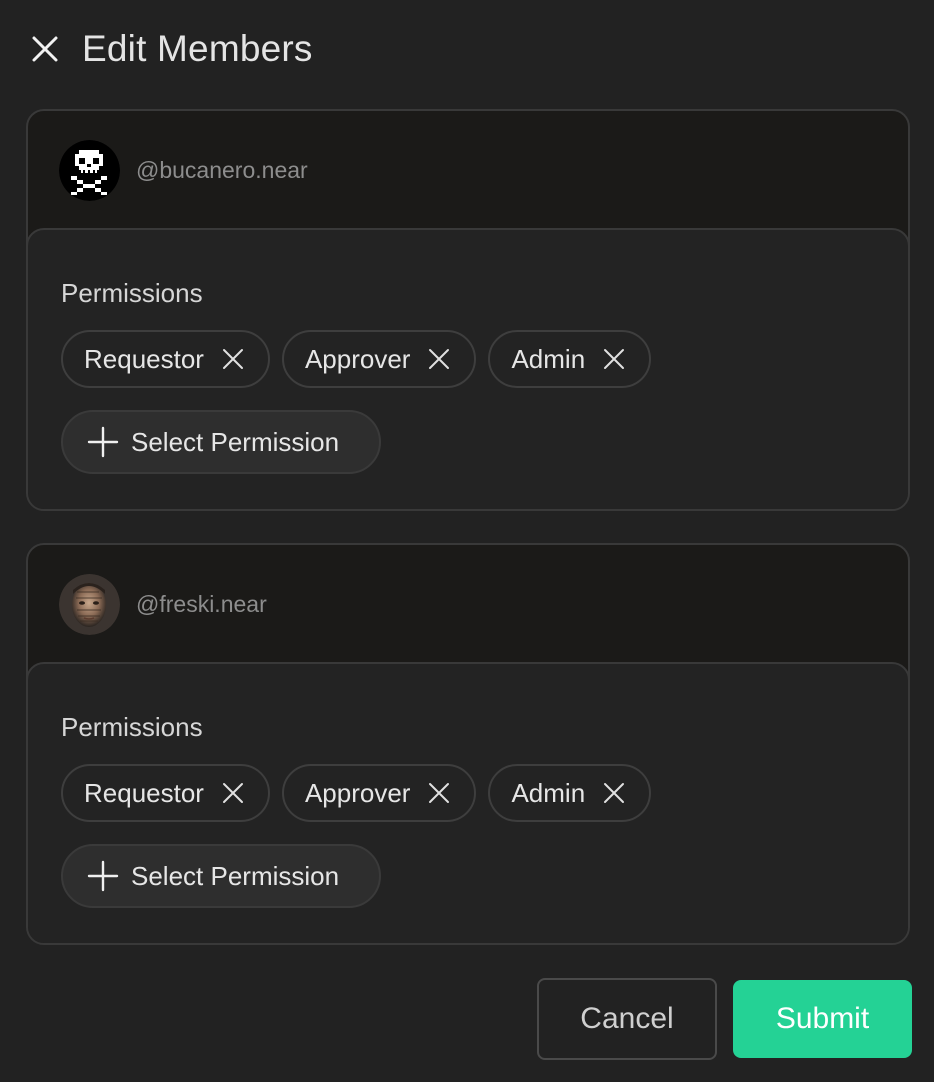  What do you see at coordinates (222, 169) in the screenshot?
I see `member-handle: @bucanero.near` at bounding box center [222, 169].